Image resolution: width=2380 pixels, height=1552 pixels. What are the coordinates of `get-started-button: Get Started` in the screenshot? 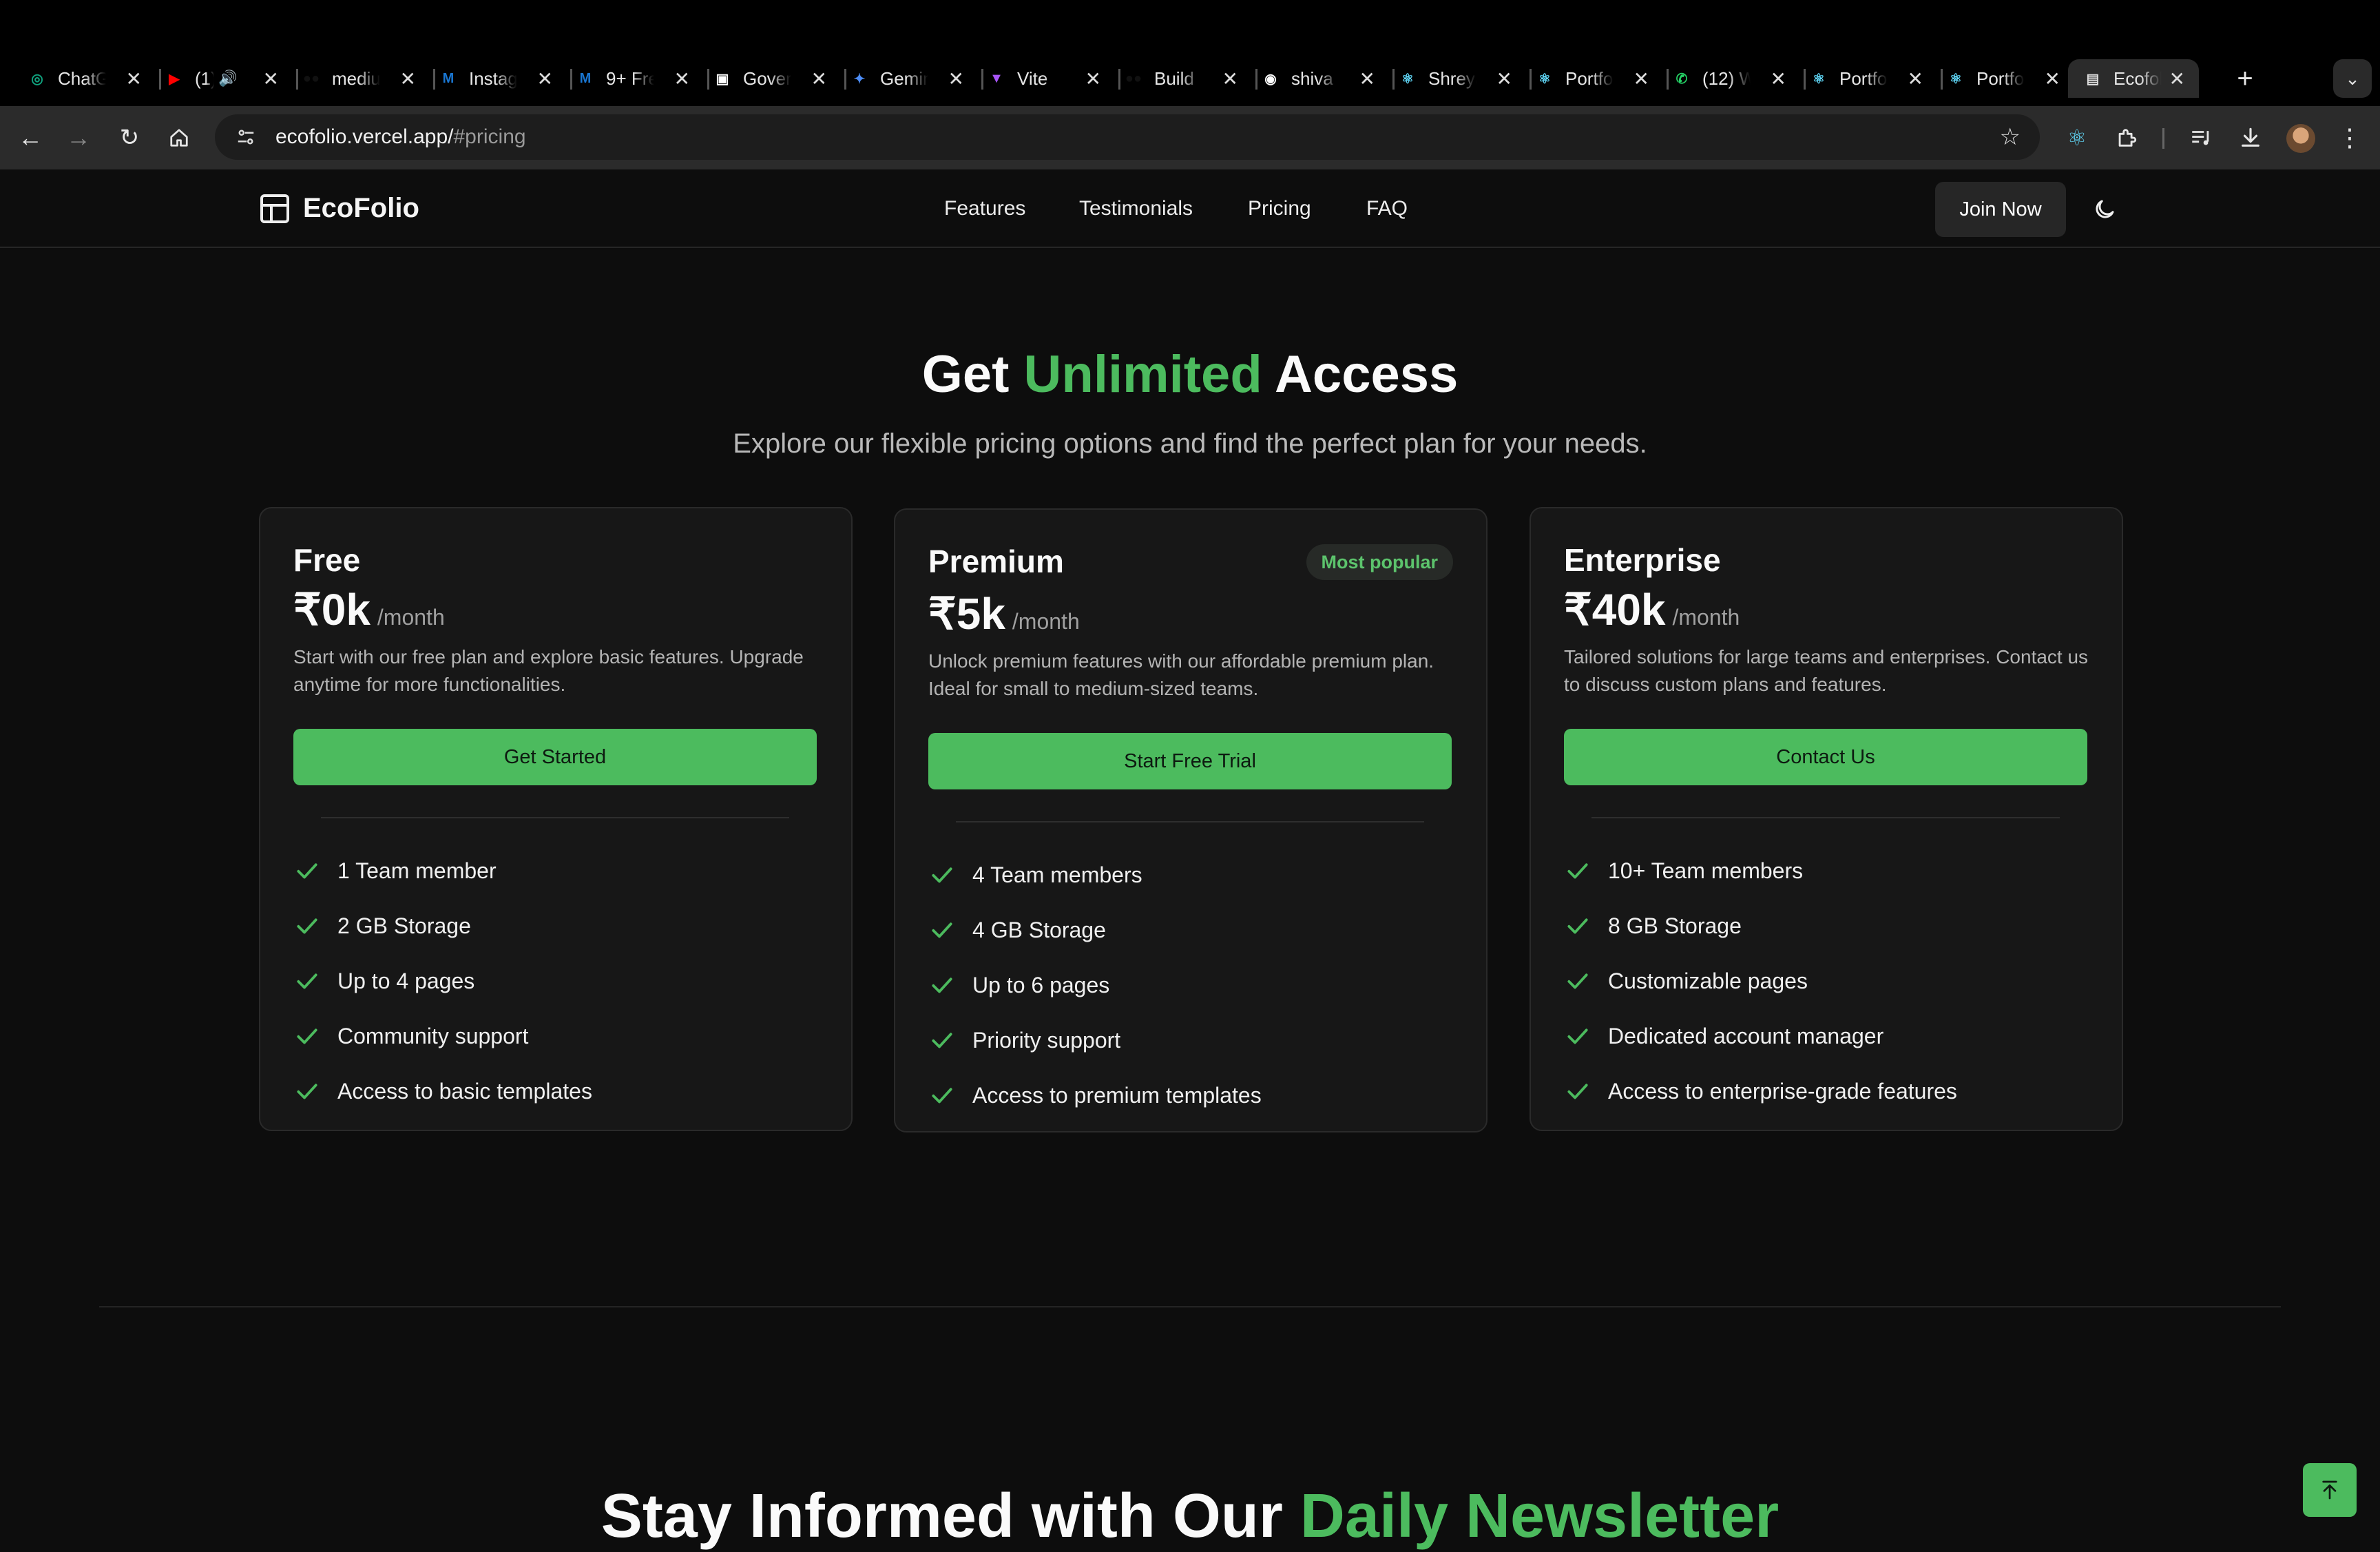 It's located at (555, 757).